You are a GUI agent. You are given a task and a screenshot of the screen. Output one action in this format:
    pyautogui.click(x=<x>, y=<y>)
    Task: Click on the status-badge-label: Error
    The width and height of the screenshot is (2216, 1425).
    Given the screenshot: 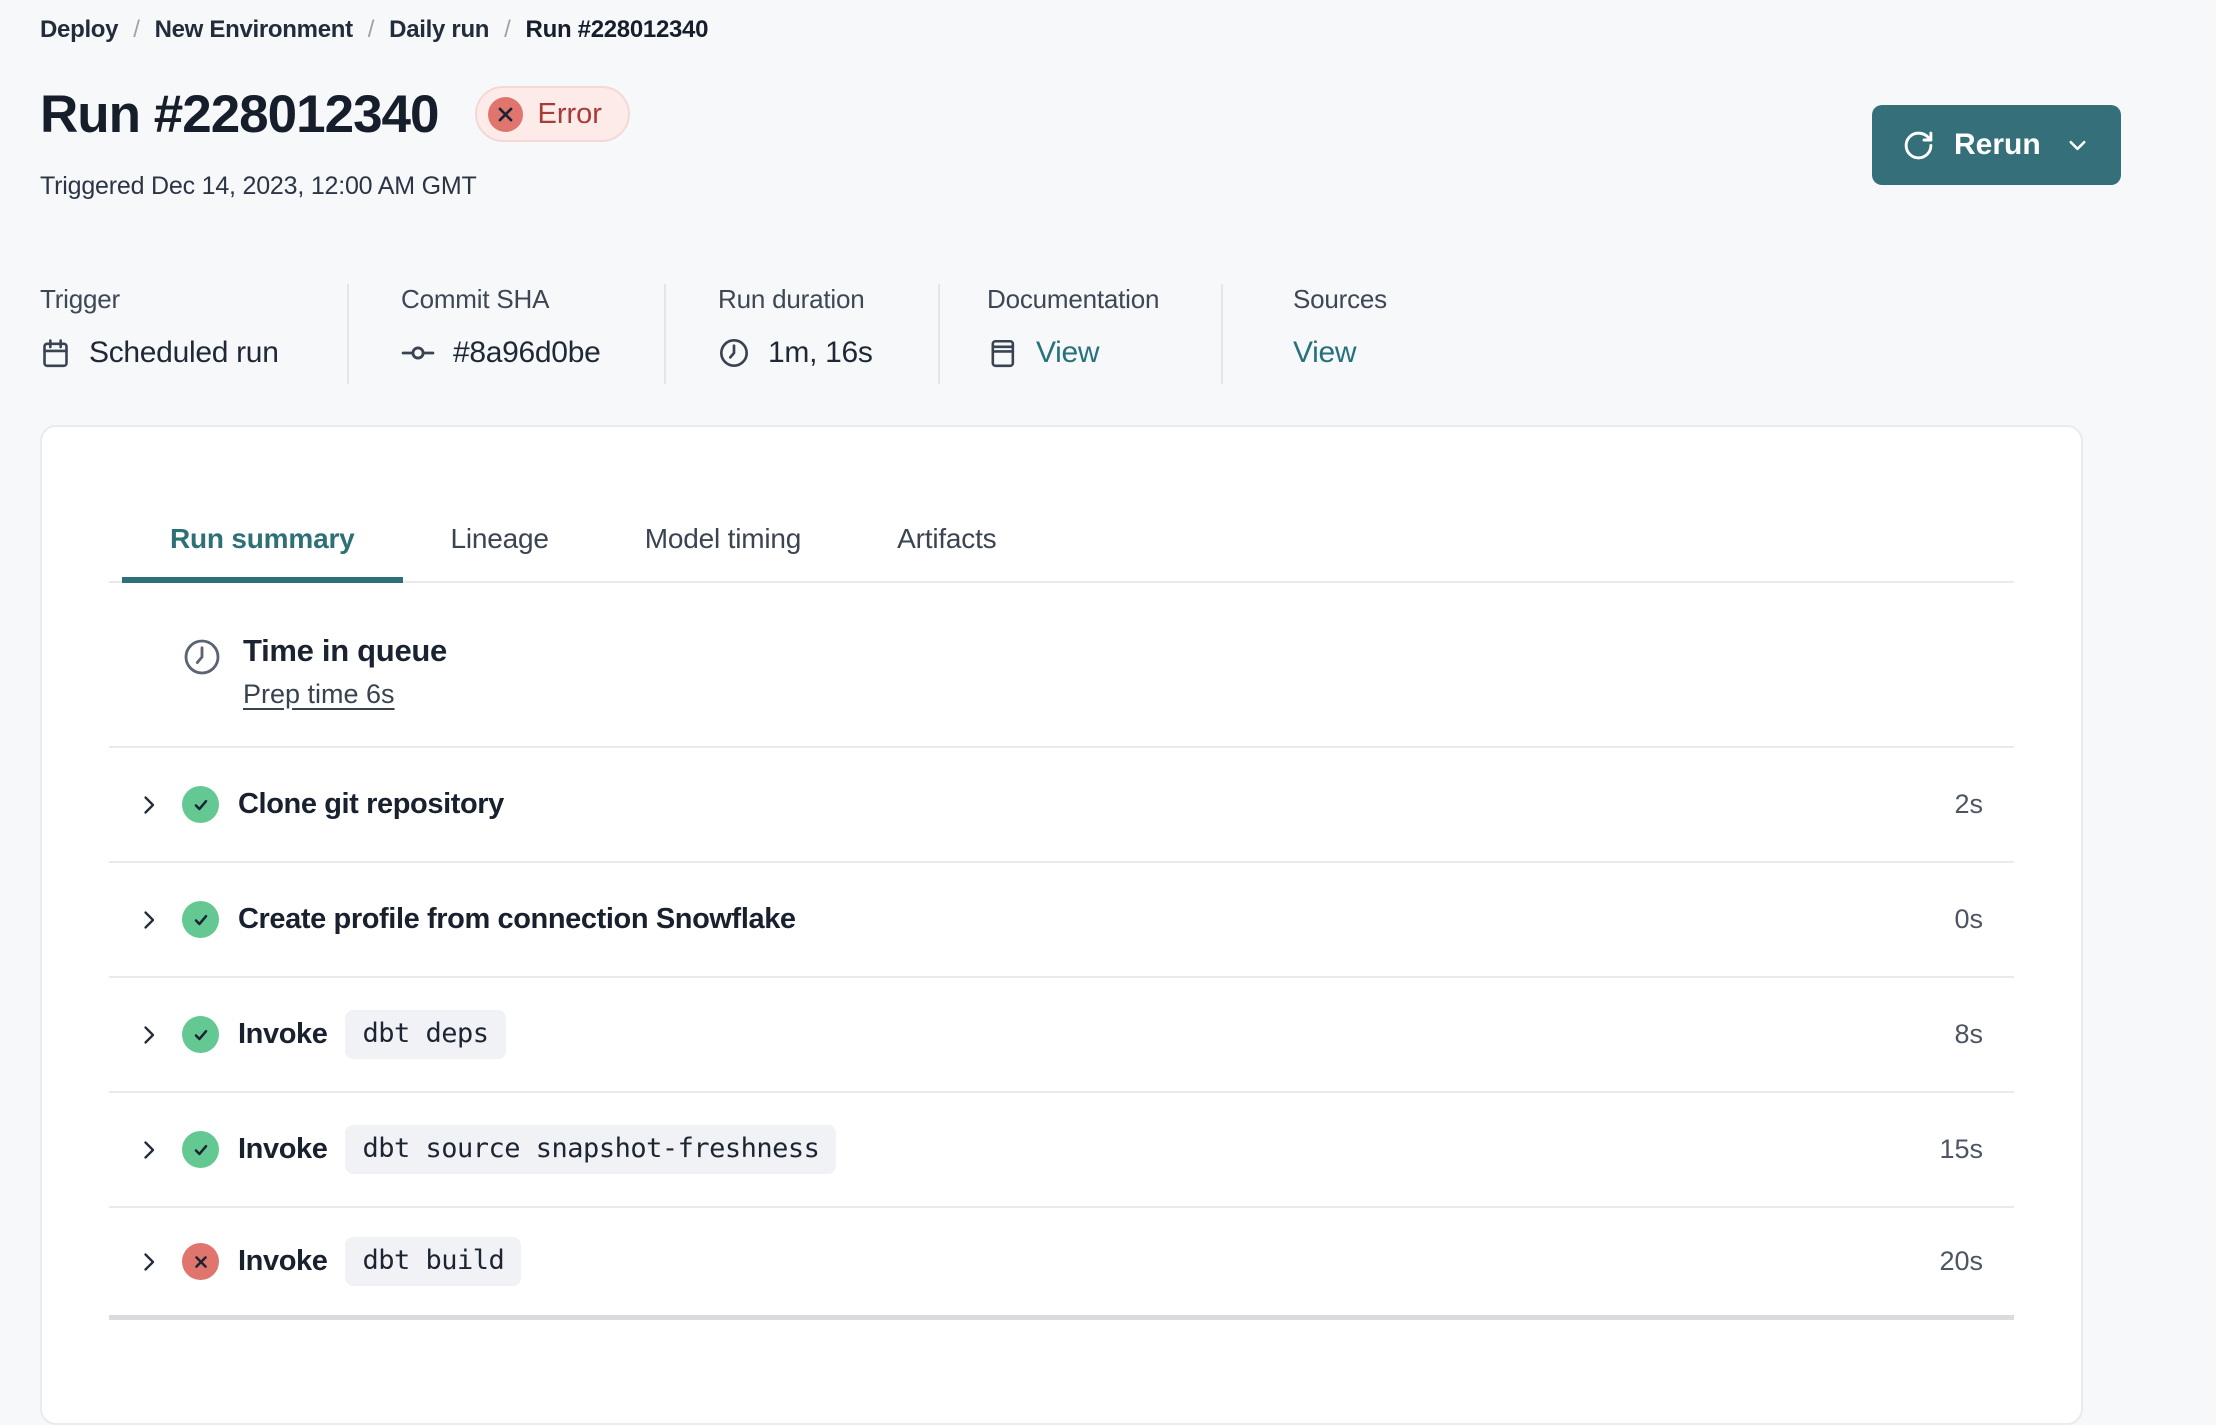 What is the action you would take?
    pyautogui.click(x=569, y=113)
    